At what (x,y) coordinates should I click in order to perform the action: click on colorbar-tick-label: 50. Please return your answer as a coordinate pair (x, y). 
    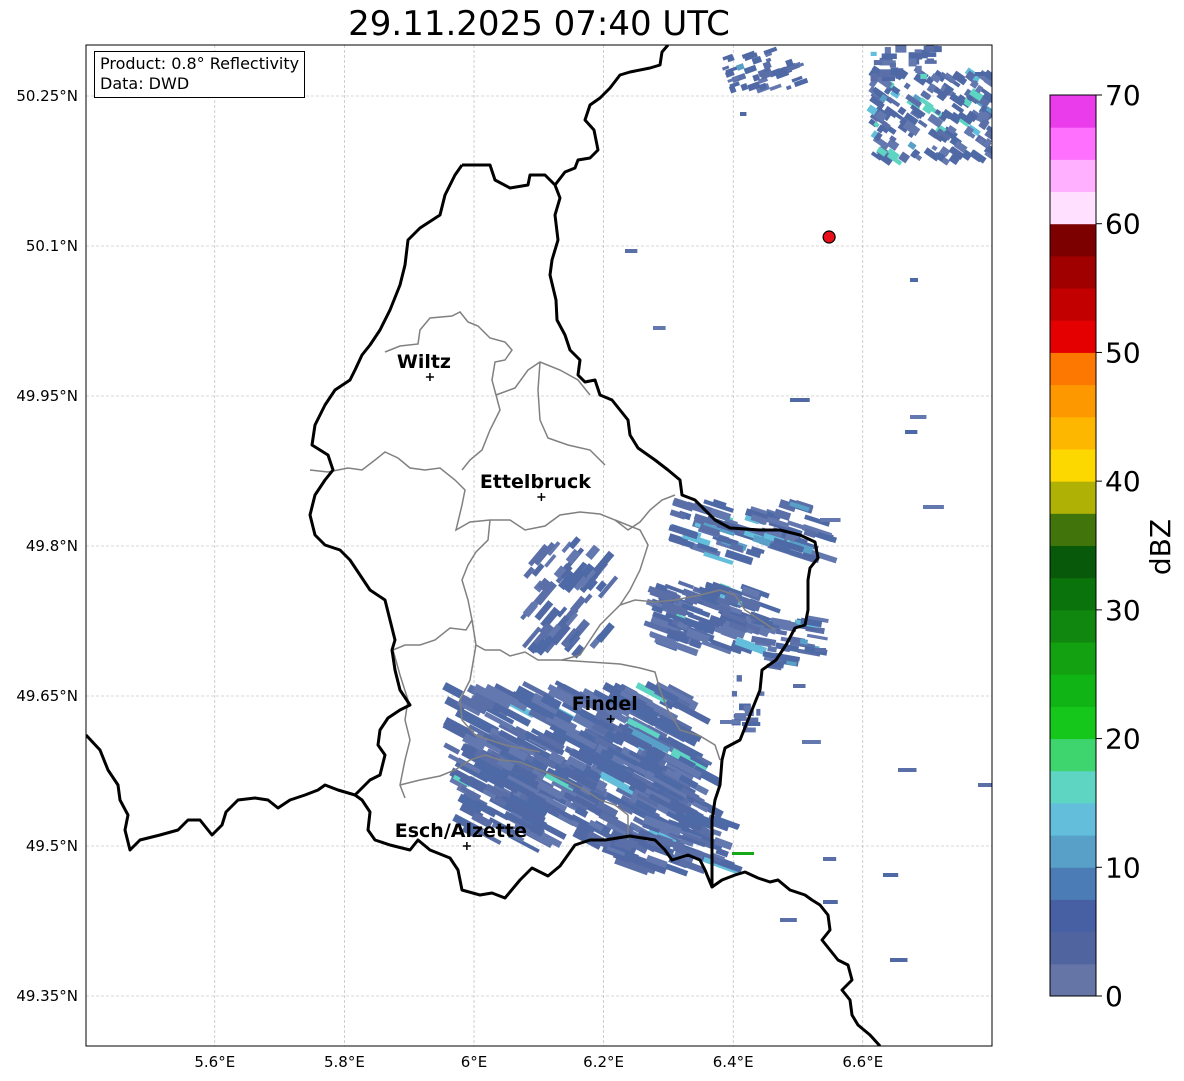
    Looking at the image, I should click on (1123, 352).